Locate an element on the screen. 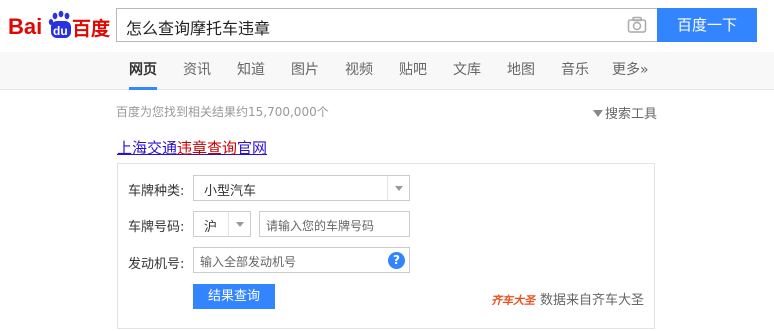 The image size is (774, 331). engine-number-label: 发动机号: is located at coordinates (156, 264).